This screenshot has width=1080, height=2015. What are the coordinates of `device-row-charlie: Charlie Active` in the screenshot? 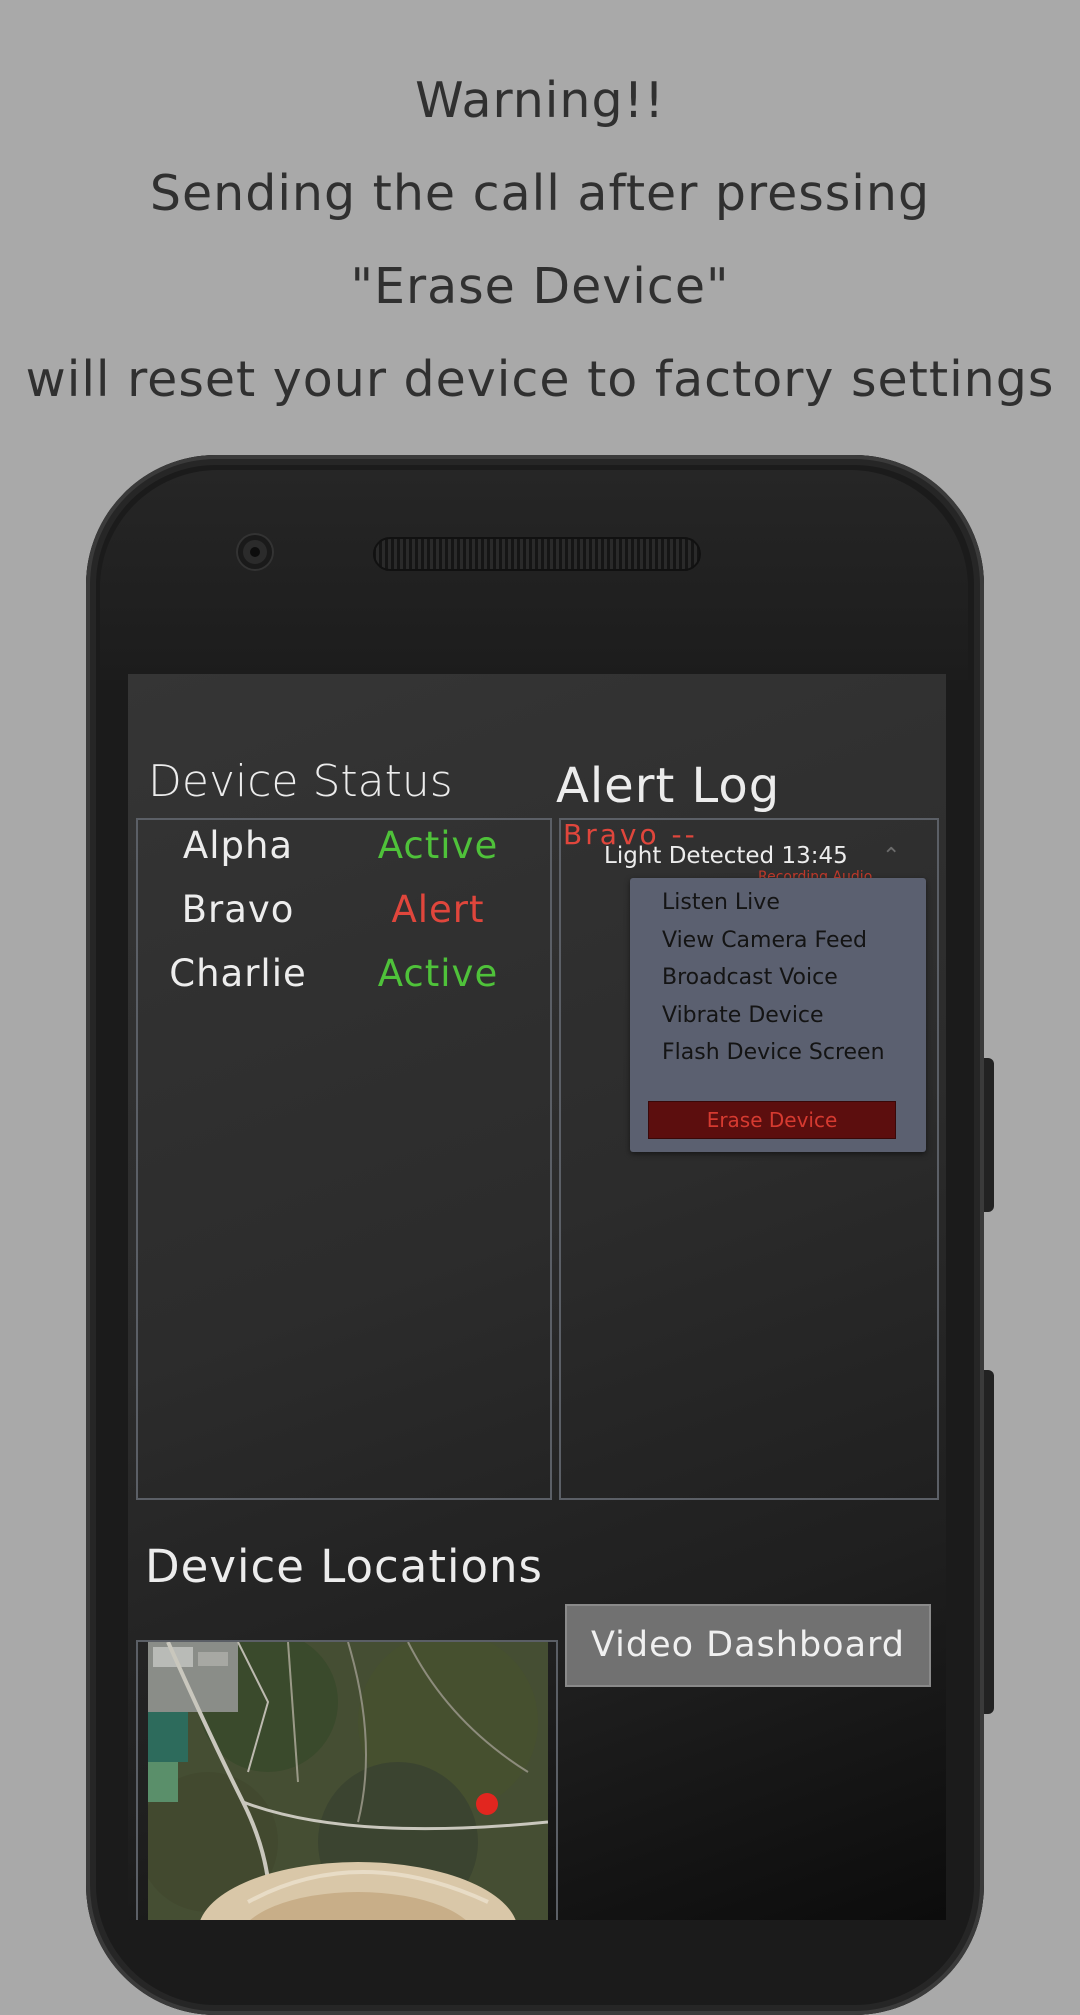 It's located at (344, 982).